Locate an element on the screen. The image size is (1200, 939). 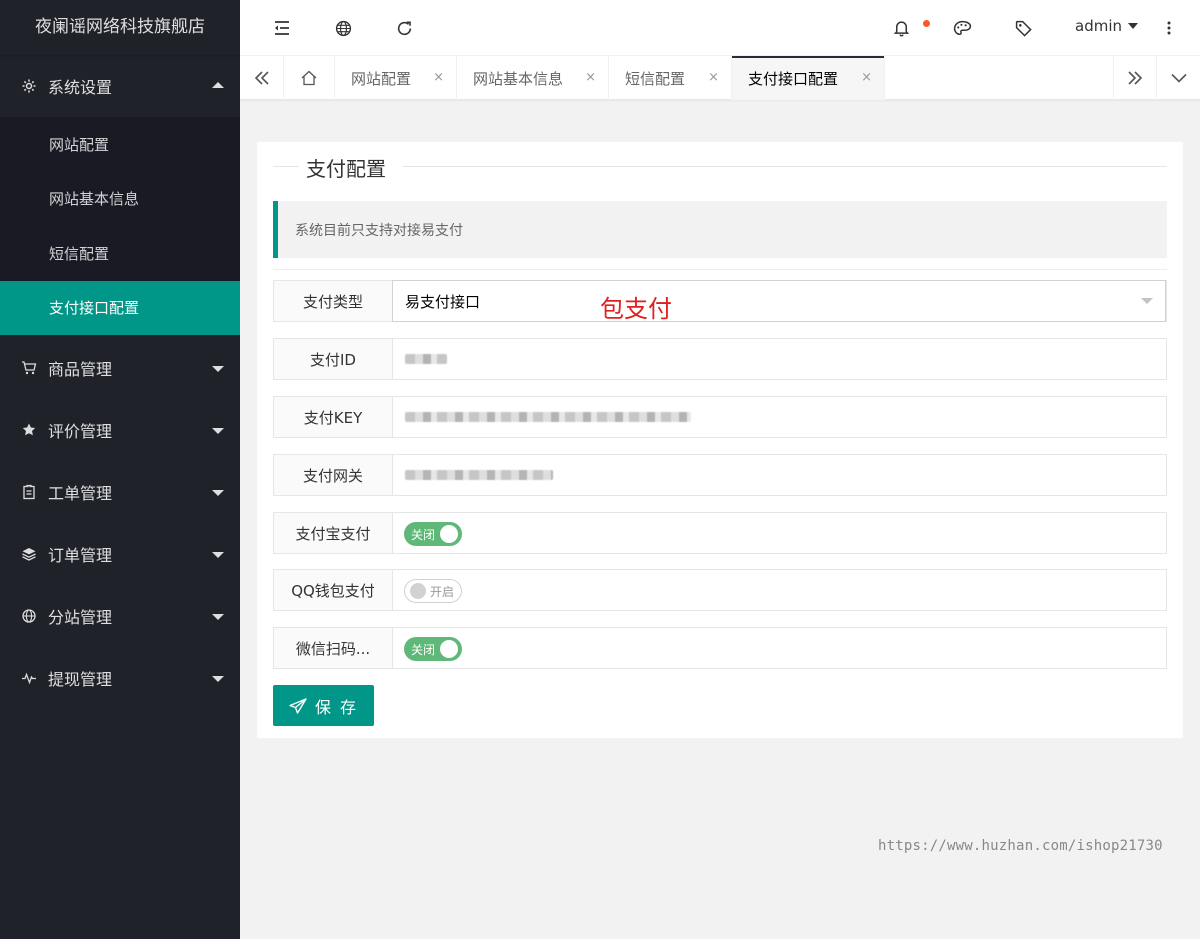
tab-payment-config: 支付接口配置 × is located at coordinates (808, 78).